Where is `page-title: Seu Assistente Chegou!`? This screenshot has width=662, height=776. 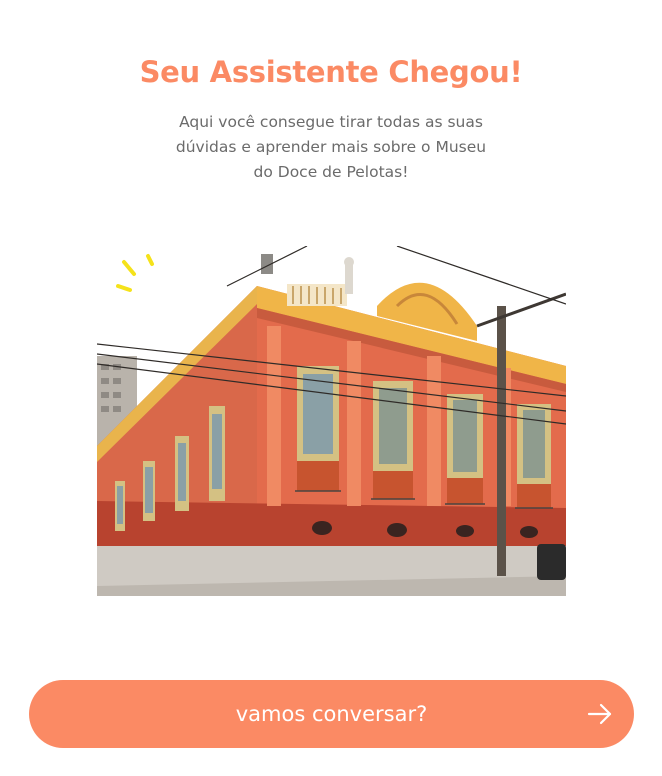
page-title: Seu Assistente Chegou! is located at coordinates (331, 72).